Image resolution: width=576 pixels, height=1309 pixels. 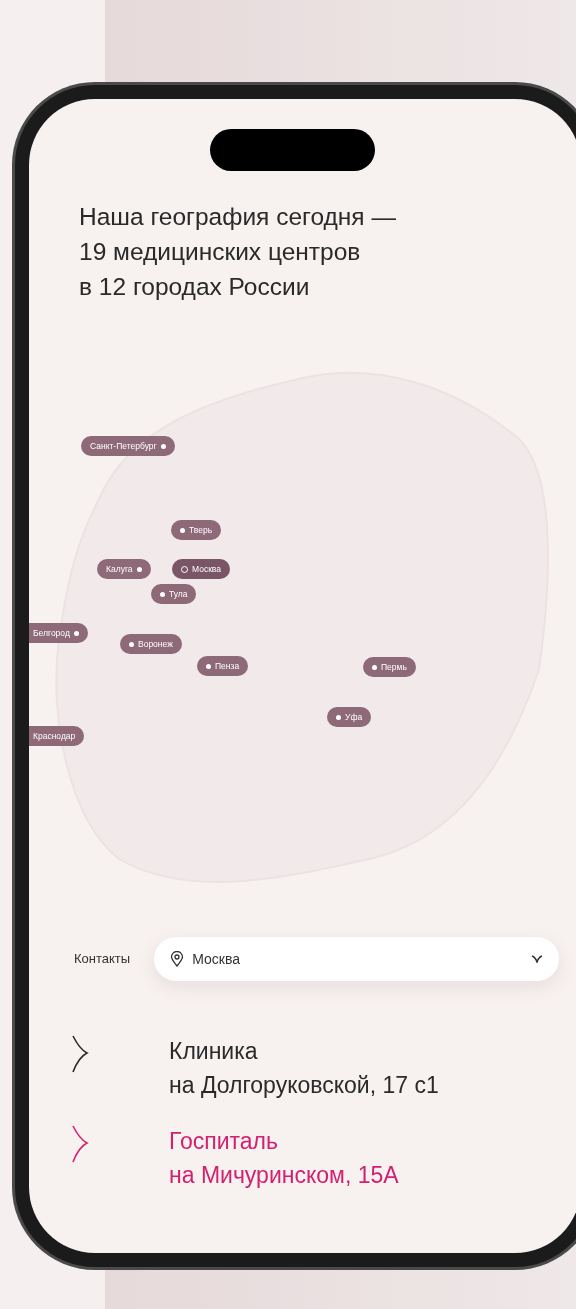 What do you see at coordinates (356, 959) in the screenshot?
I see `city-dropdown: Москва` at bounding box center [356, 959].